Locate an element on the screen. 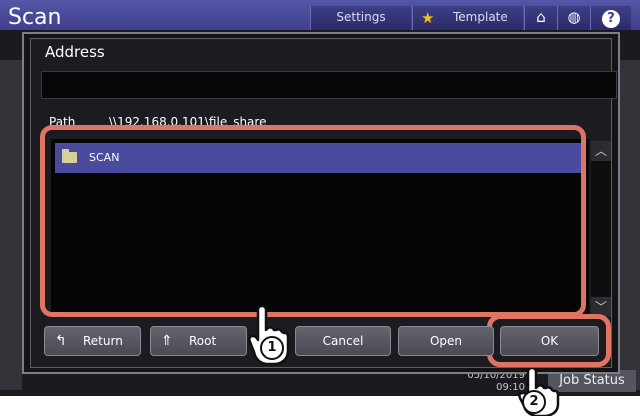 Image resolution: width=640 pixels, height=420 pixels. return-button: ↰ Return is located at coordinates (92, 341).